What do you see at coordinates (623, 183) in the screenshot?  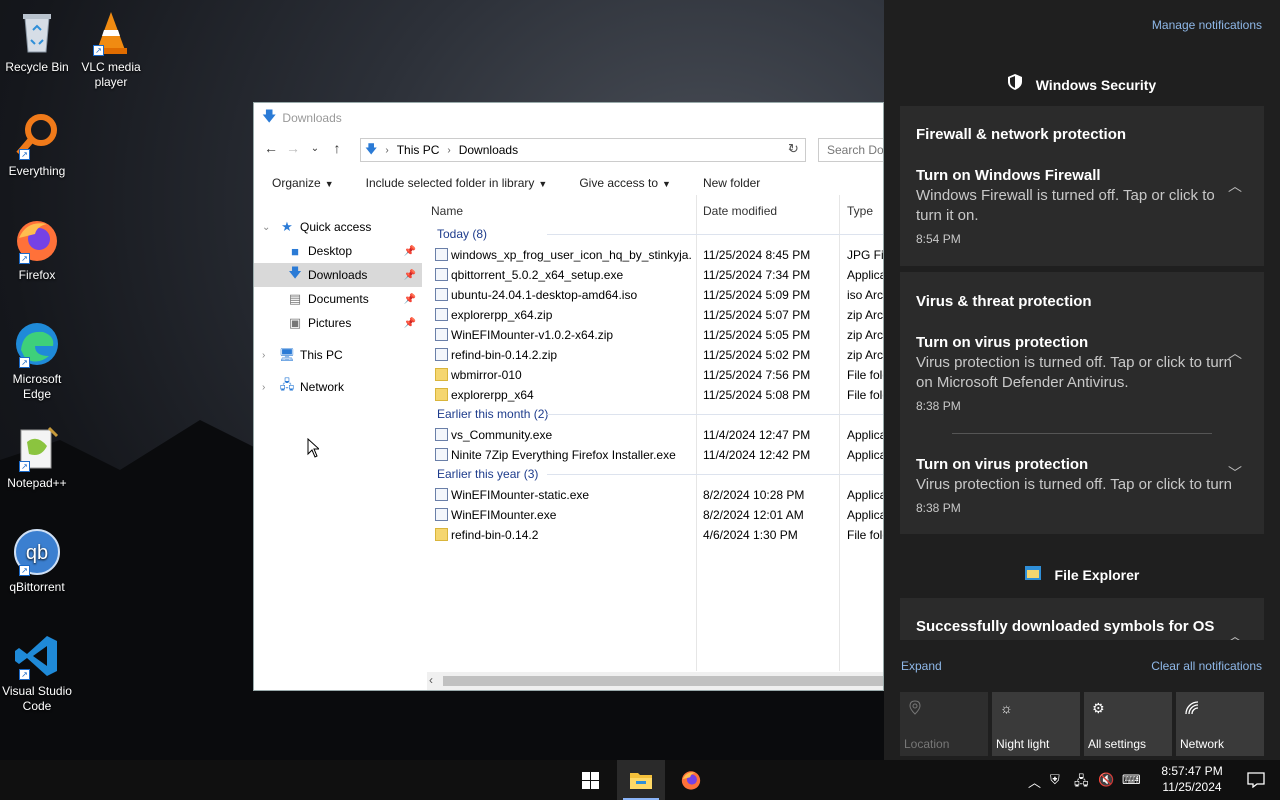 I see `give-access-button: Give access to ▼` at bounding box center [623, 183].